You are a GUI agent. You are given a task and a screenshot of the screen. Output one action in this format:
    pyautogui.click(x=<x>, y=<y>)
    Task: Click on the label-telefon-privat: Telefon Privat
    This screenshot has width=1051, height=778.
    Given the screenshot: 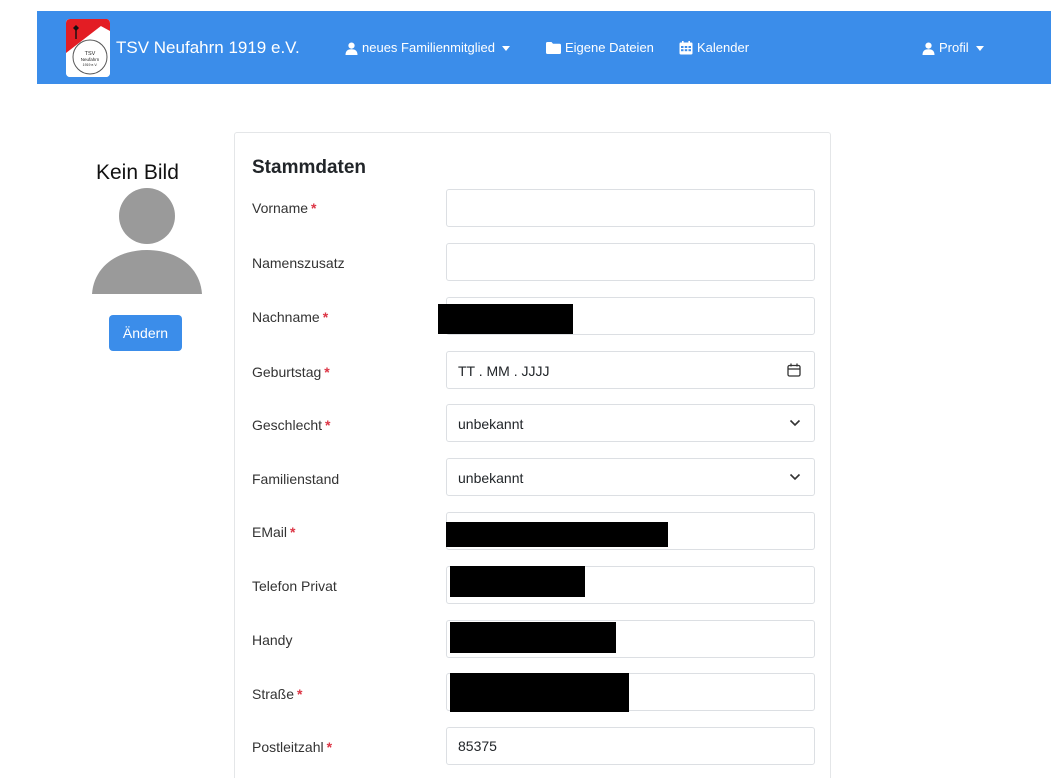 What is the action you would take?
    pyautogui.click(x=294, y=586)
    